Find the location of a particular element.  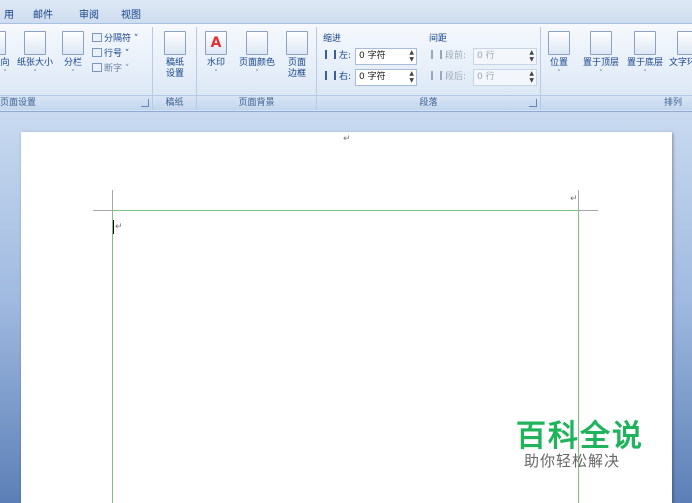

bring-to-front-button: 置于顶层 ˅ is located at coordinates (601, 54).